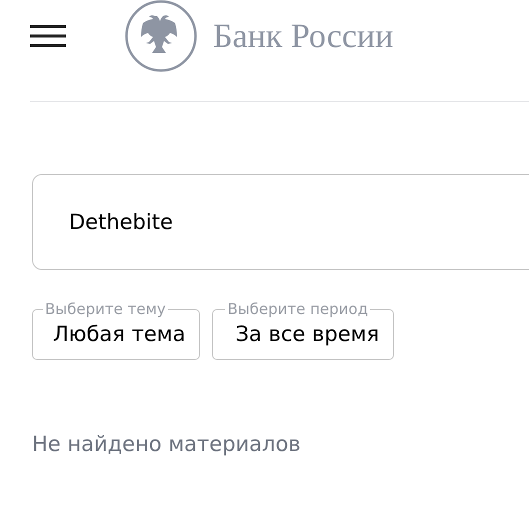 This screenshot has height=521, width=529. I want to click on period-select: Выберите период За все время, so click(303, 330).